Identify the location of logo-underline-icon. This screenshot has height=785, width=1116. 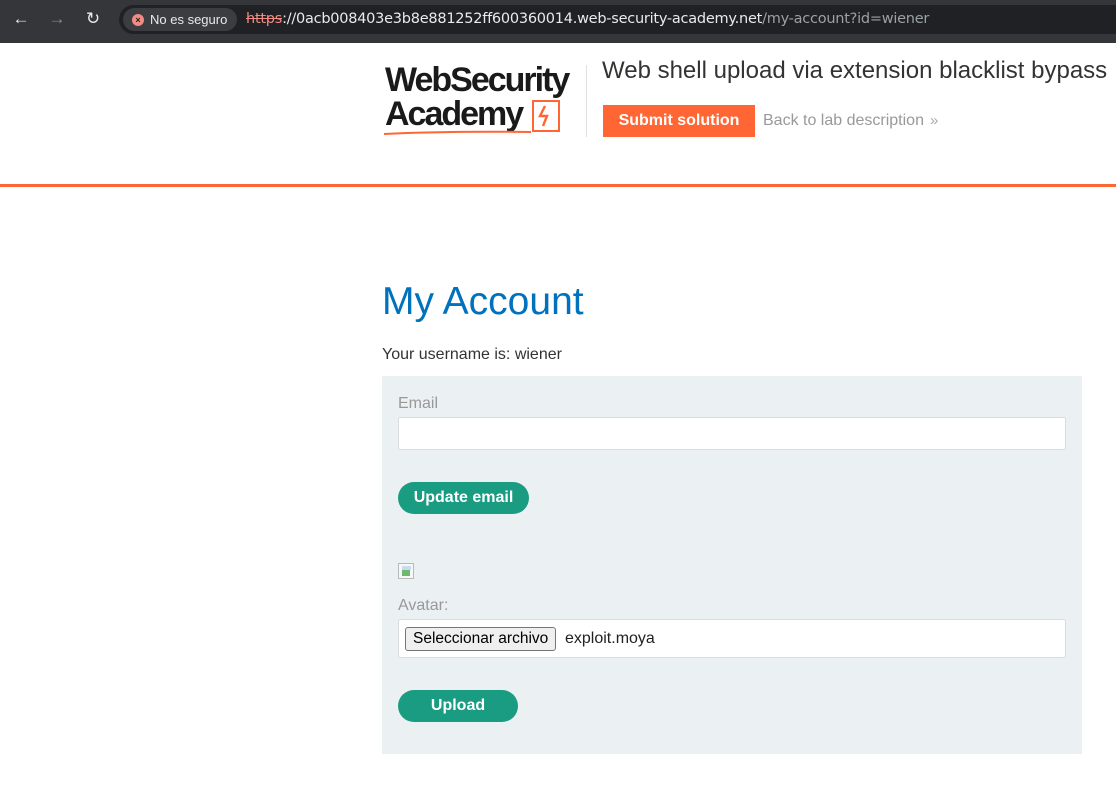
(457, 132).